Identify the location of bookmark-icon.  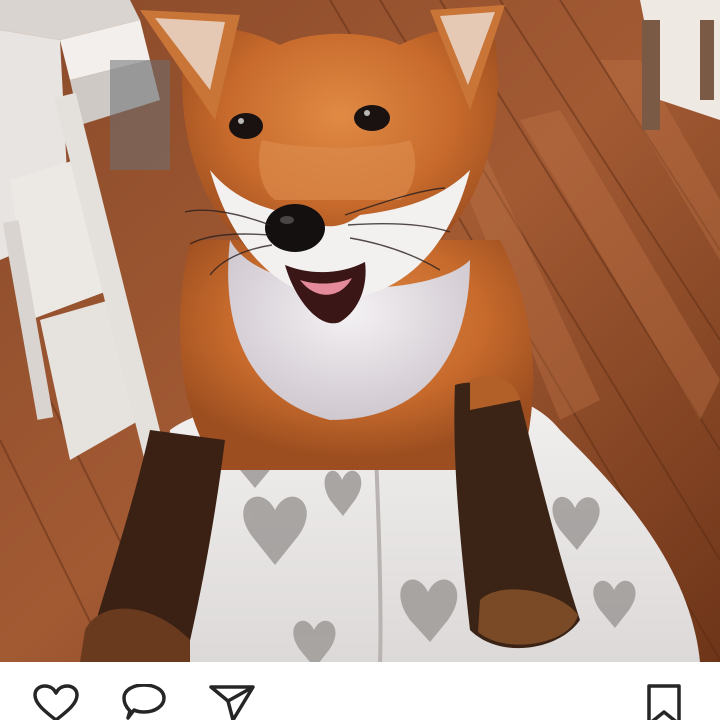
(664, 702).